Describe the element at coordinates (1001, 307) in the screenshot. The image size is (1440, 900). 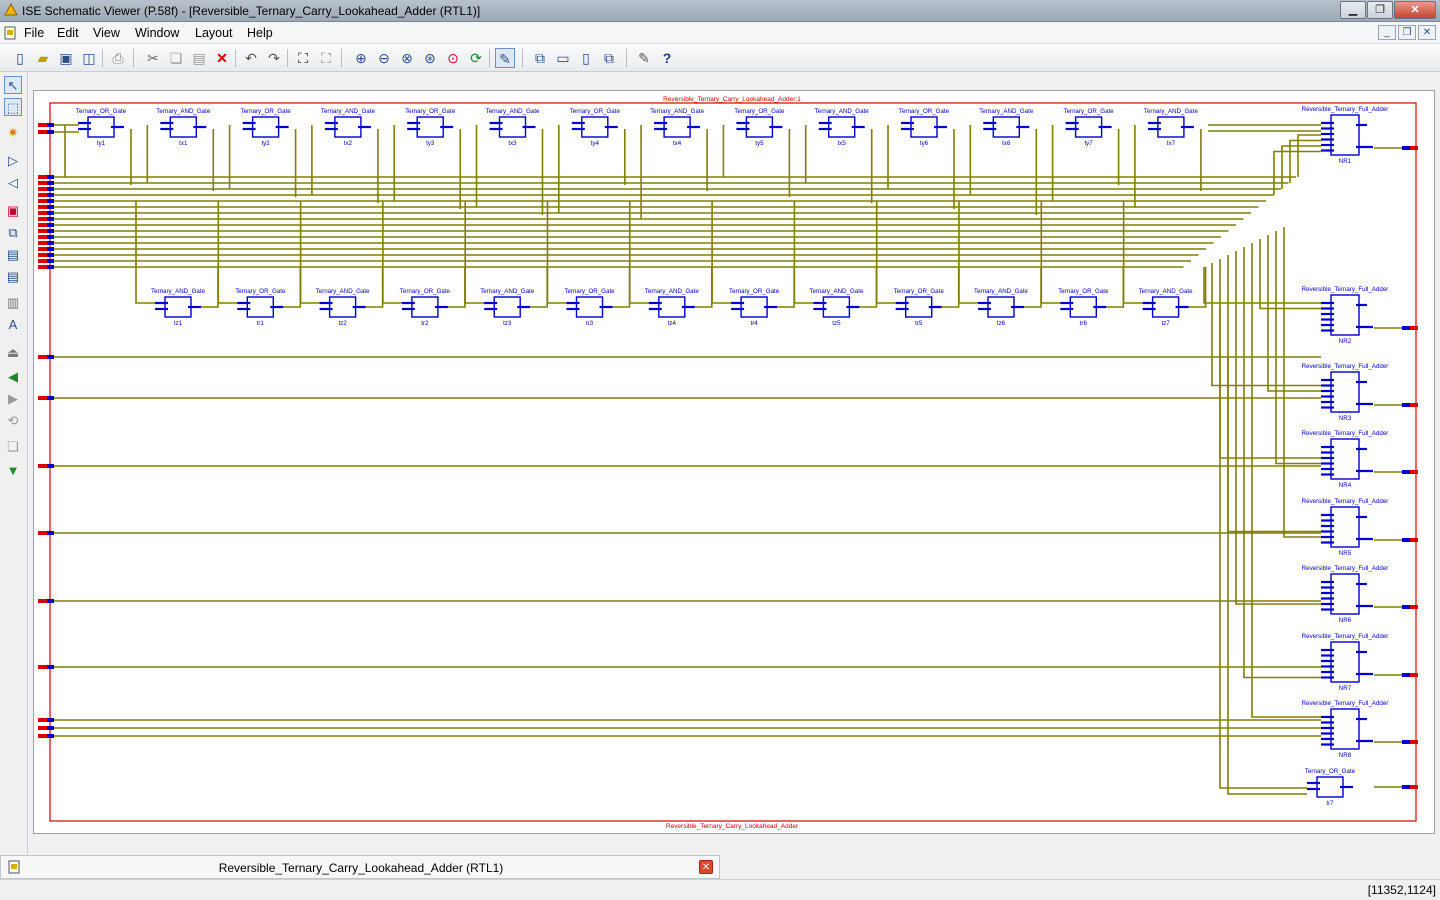
I see `gate-instance-tz6` at that location.